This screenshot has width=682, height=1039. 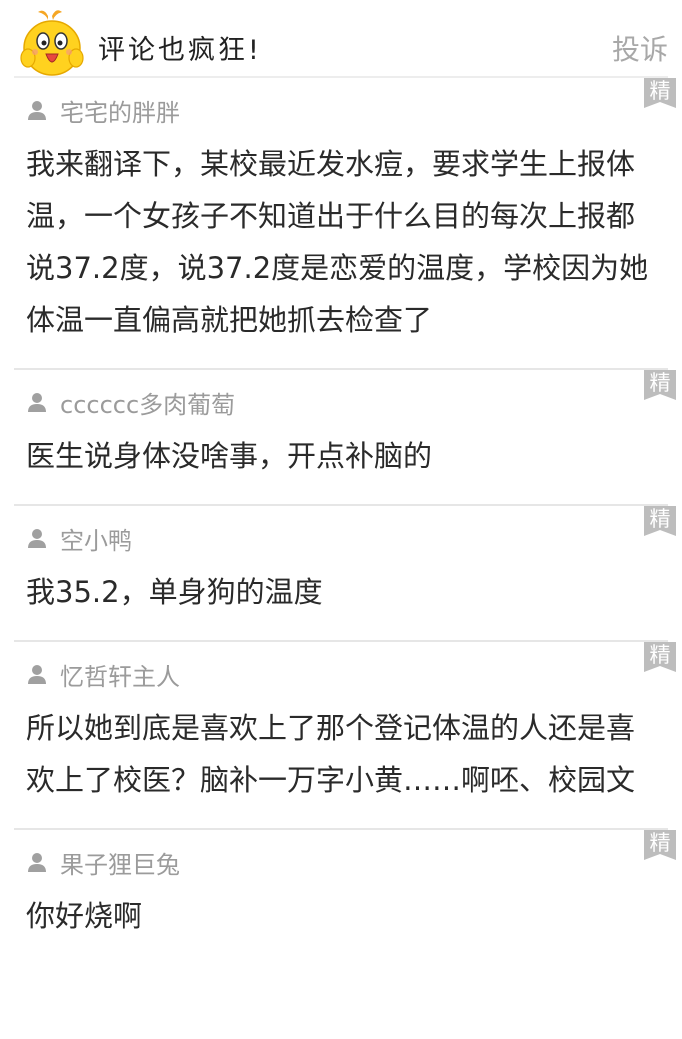 What do you see at coordinates (180, 50) in the screenshot?
I see `page-title: 评论也疯狂!` at bounding box center [180, 50].